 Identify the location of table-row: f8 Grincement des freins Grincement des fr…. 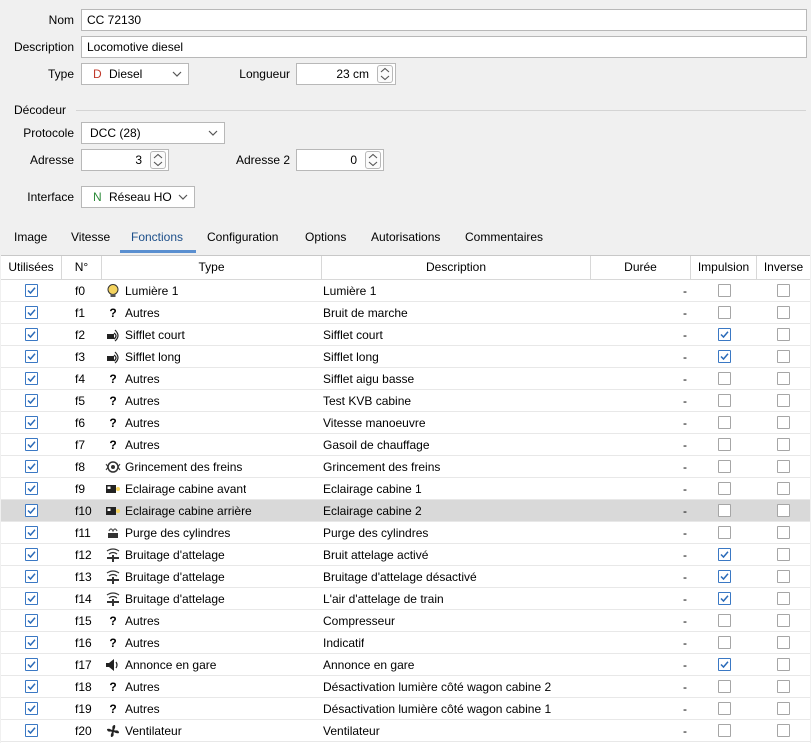
(405, 467).